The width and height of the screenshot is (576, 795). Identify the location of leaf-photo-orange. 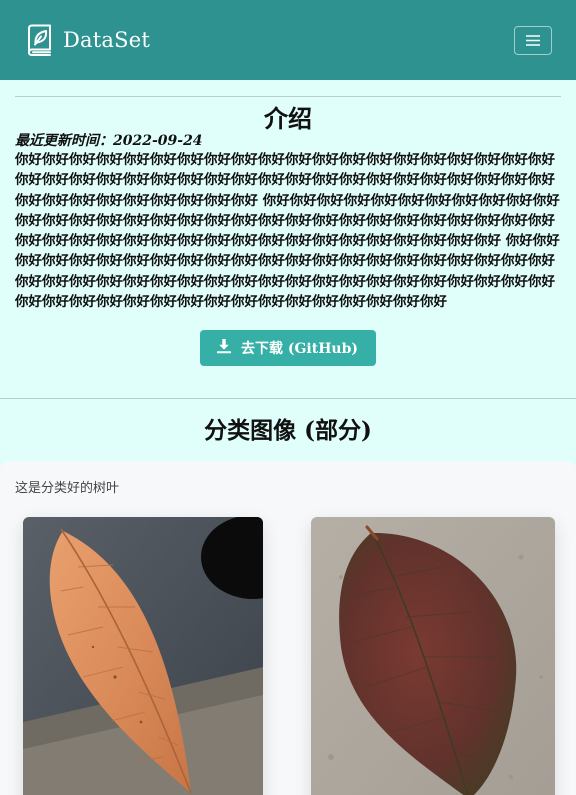
(143, 656).